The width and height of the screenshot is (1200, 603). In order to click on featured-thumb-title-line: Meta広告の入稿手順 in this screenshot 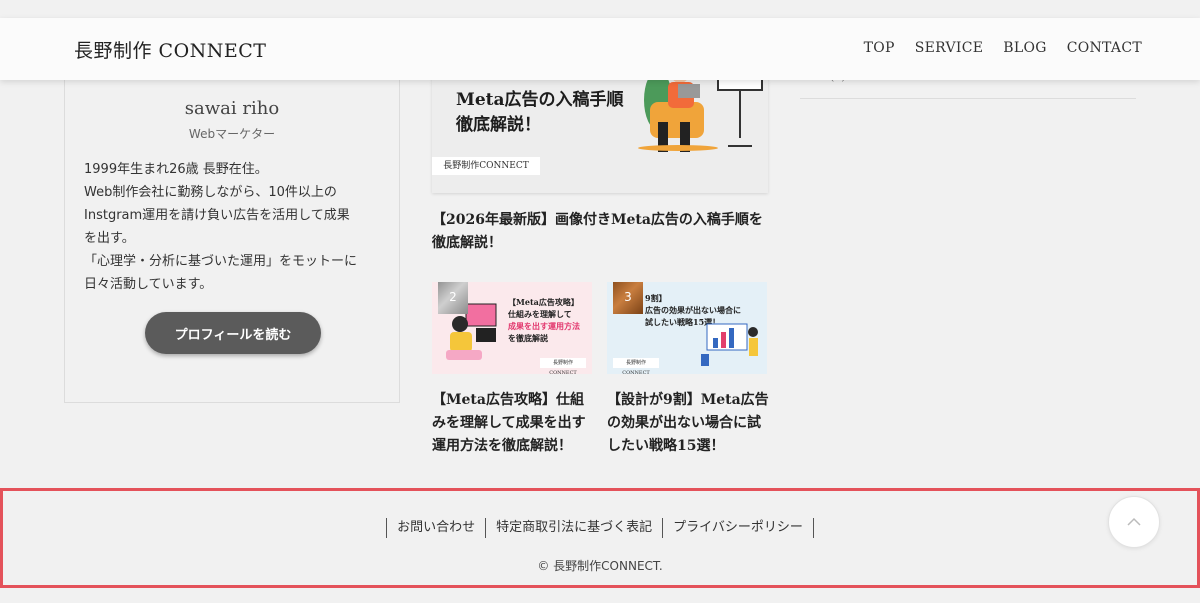, I will do `click(540, 100)`.